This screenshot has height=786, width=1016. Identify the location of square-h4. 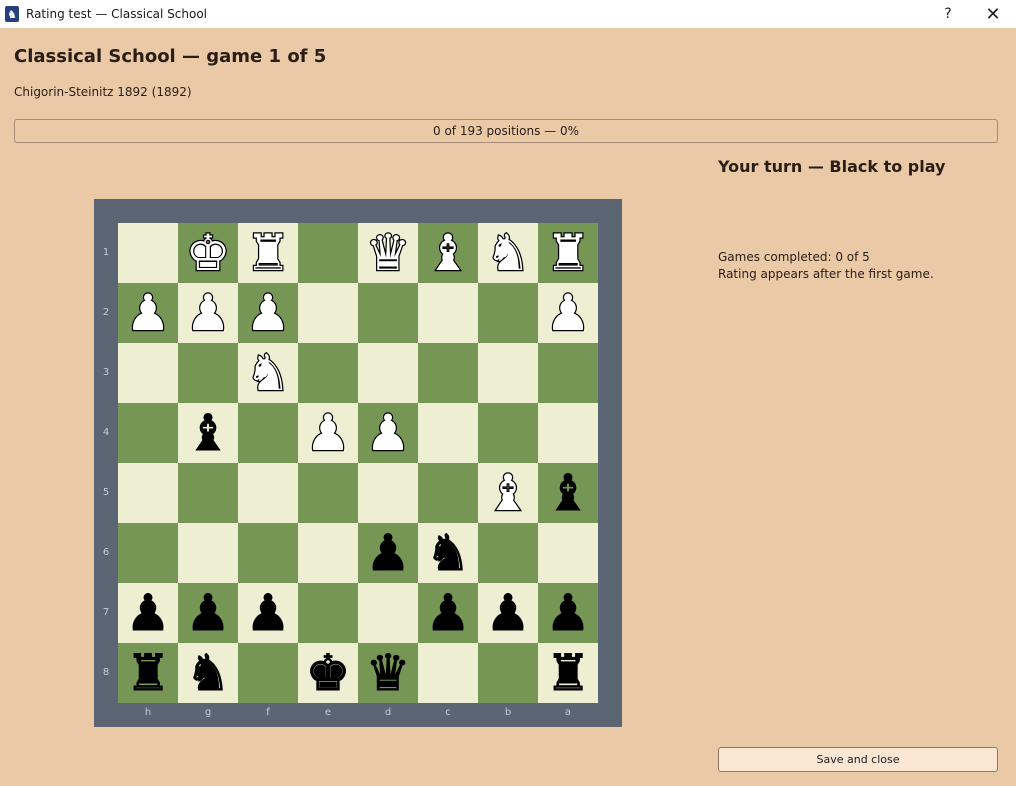
(148, 433).